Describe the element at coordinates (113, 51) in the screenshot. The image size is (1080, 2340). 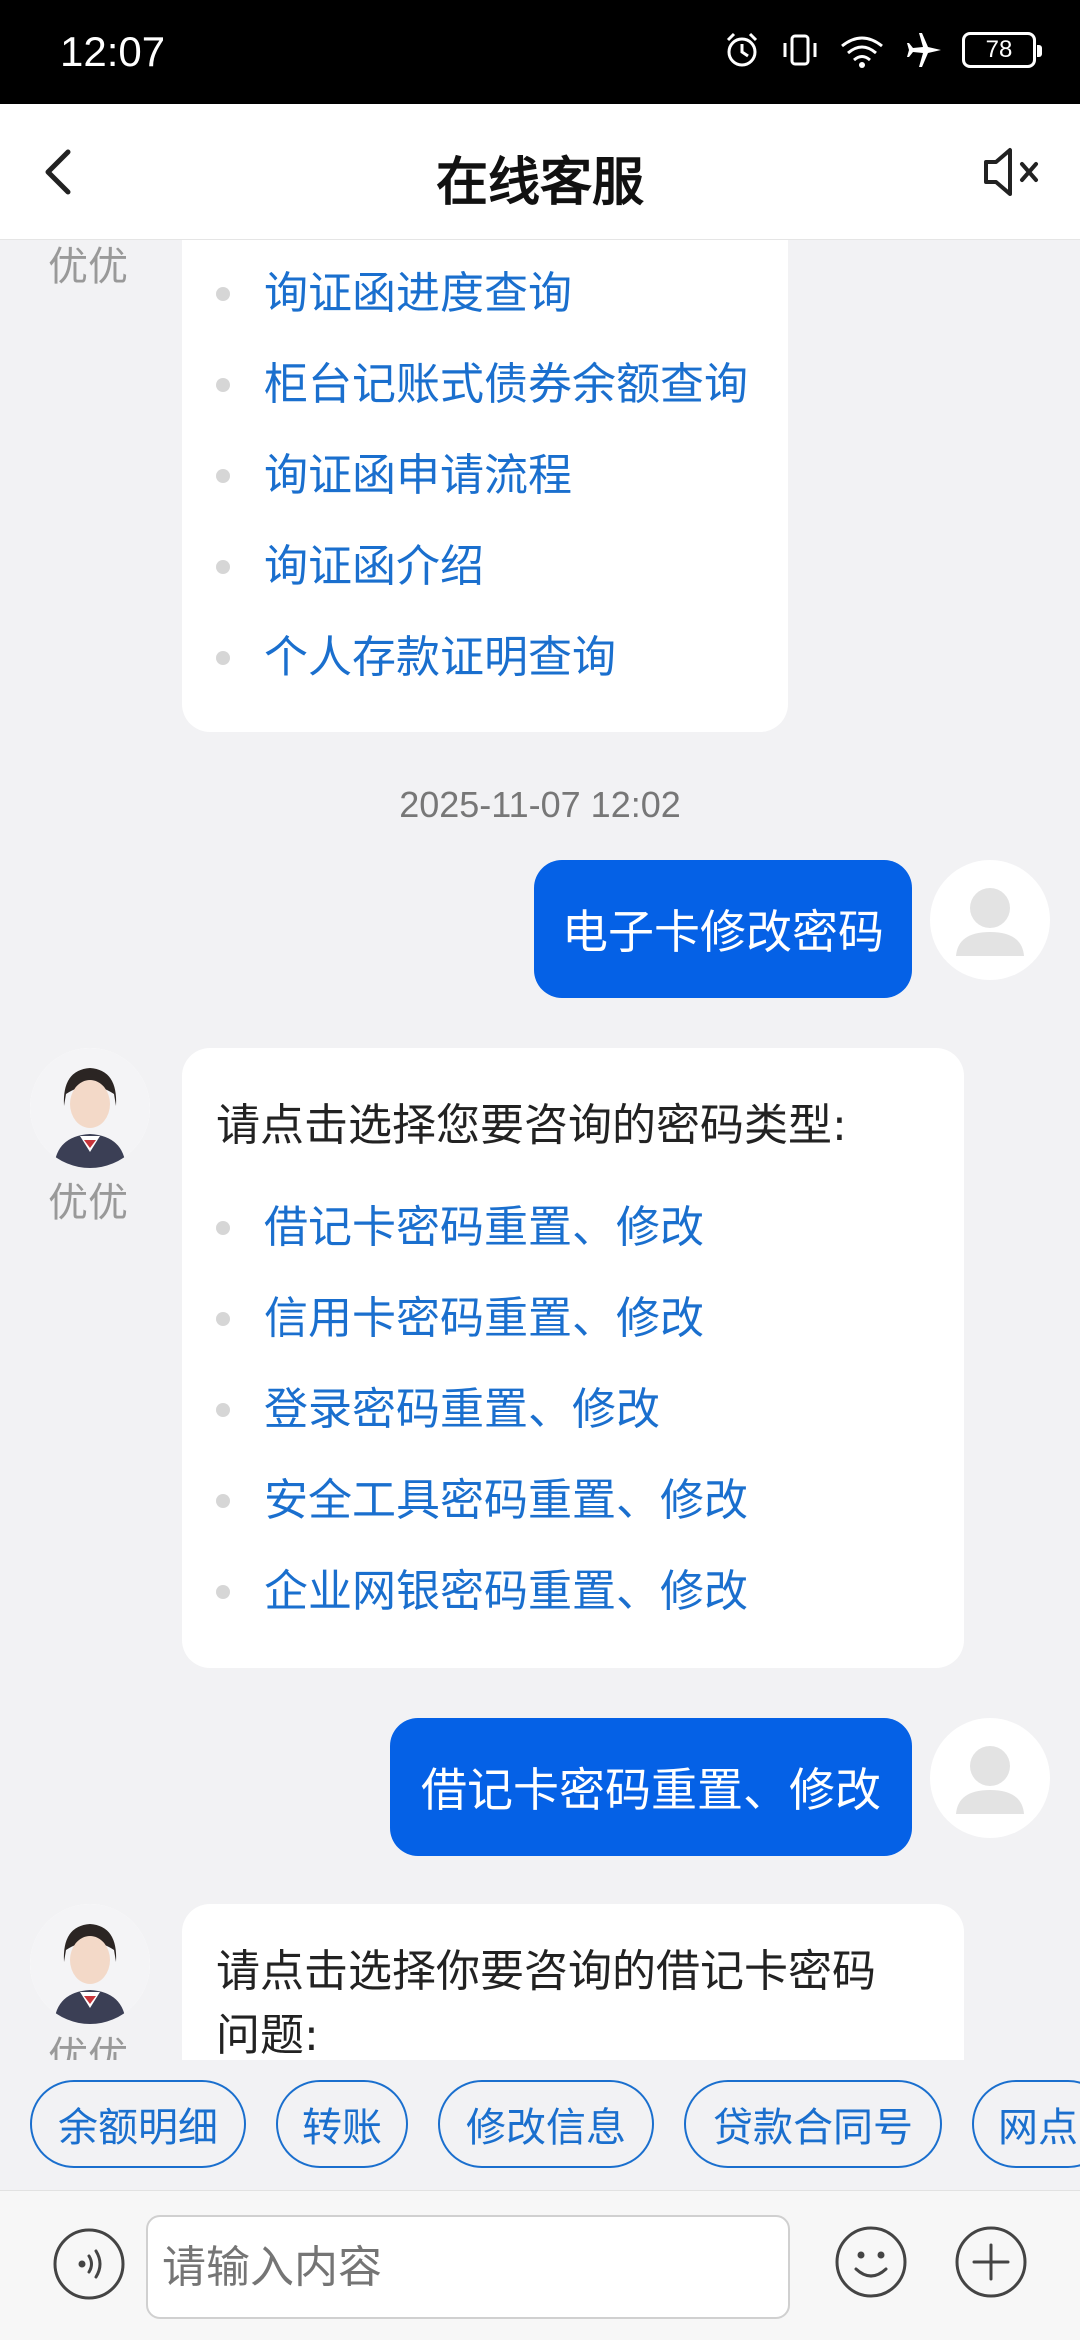
I see `status-time: 12:07` at that location.